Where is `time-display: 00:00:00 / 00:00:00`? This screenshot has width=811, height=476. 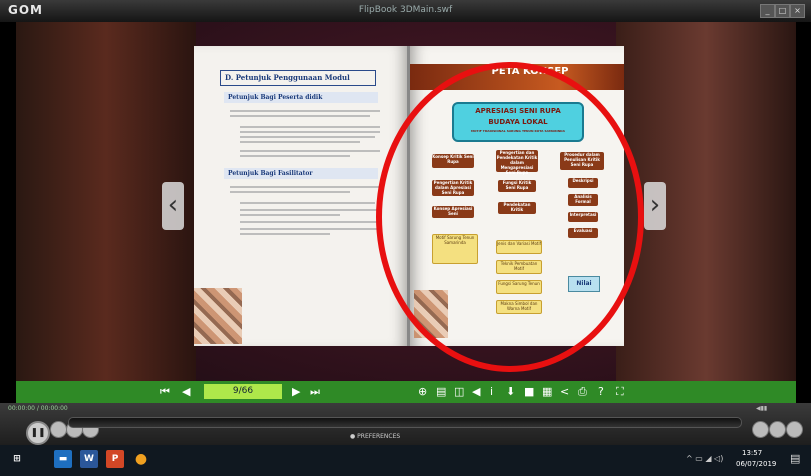
time-display: 00:00:00 / 00:00:00 is located at coordinates (38, 408).